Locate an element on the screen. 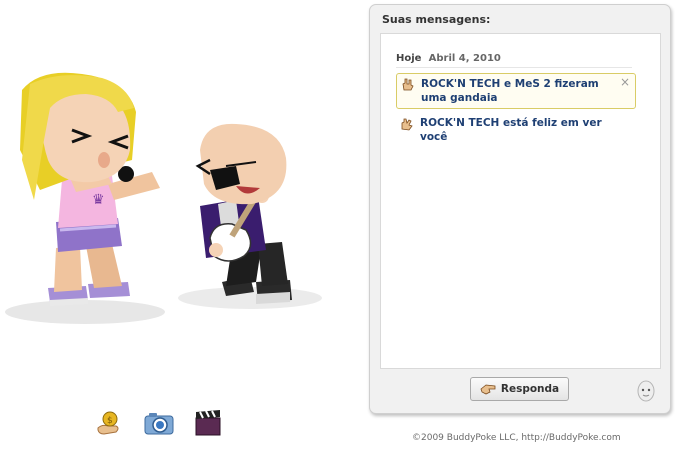 The width and height of the screenshot is (675, 450). rock-hand-icon is located at coordinates (408, 84).